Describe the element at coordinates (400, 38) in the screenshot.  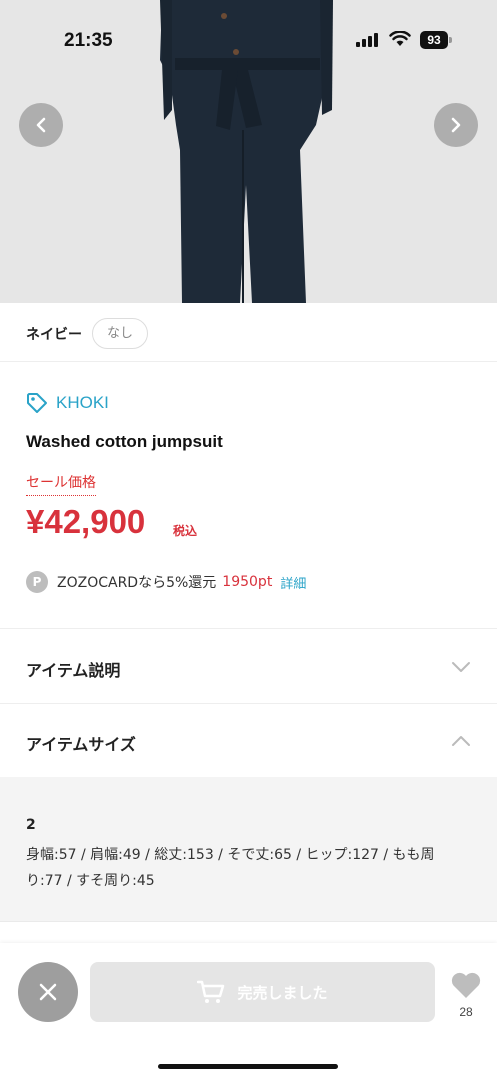
I see `wifi-icon` at that location.